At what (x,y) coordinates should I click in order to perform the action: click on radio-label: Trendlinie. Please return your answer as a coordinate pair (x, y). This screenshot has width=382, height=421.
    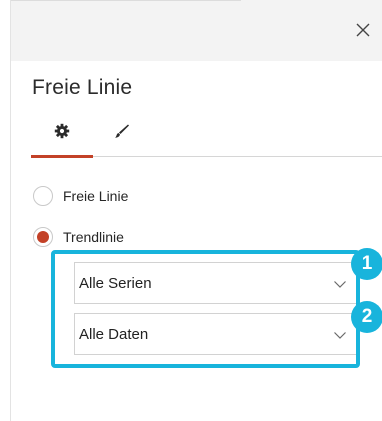
    Looking at the image, I should click on (93, 237).